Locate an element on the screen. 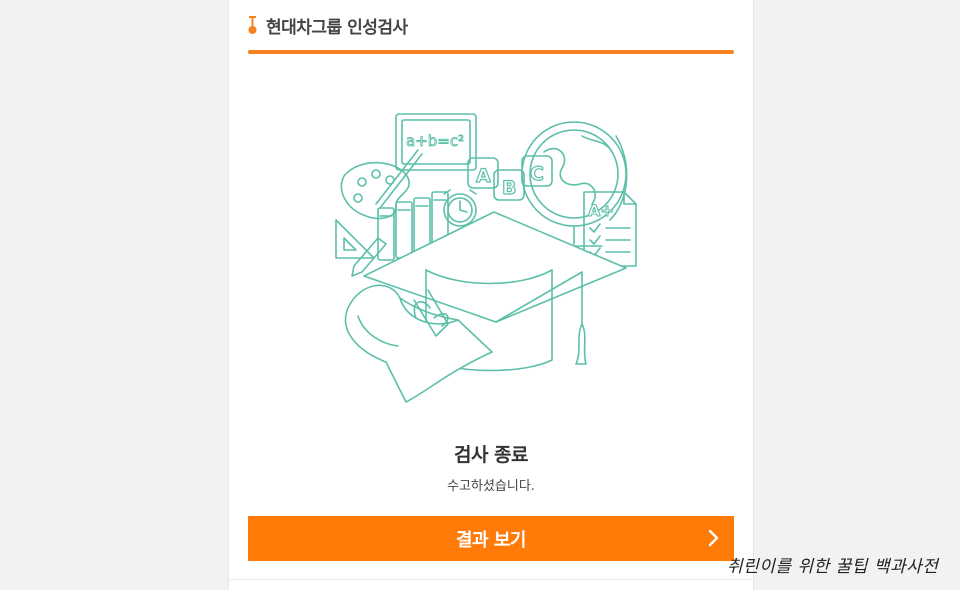  chevron-right-icon is located at coordinates (713, 538).